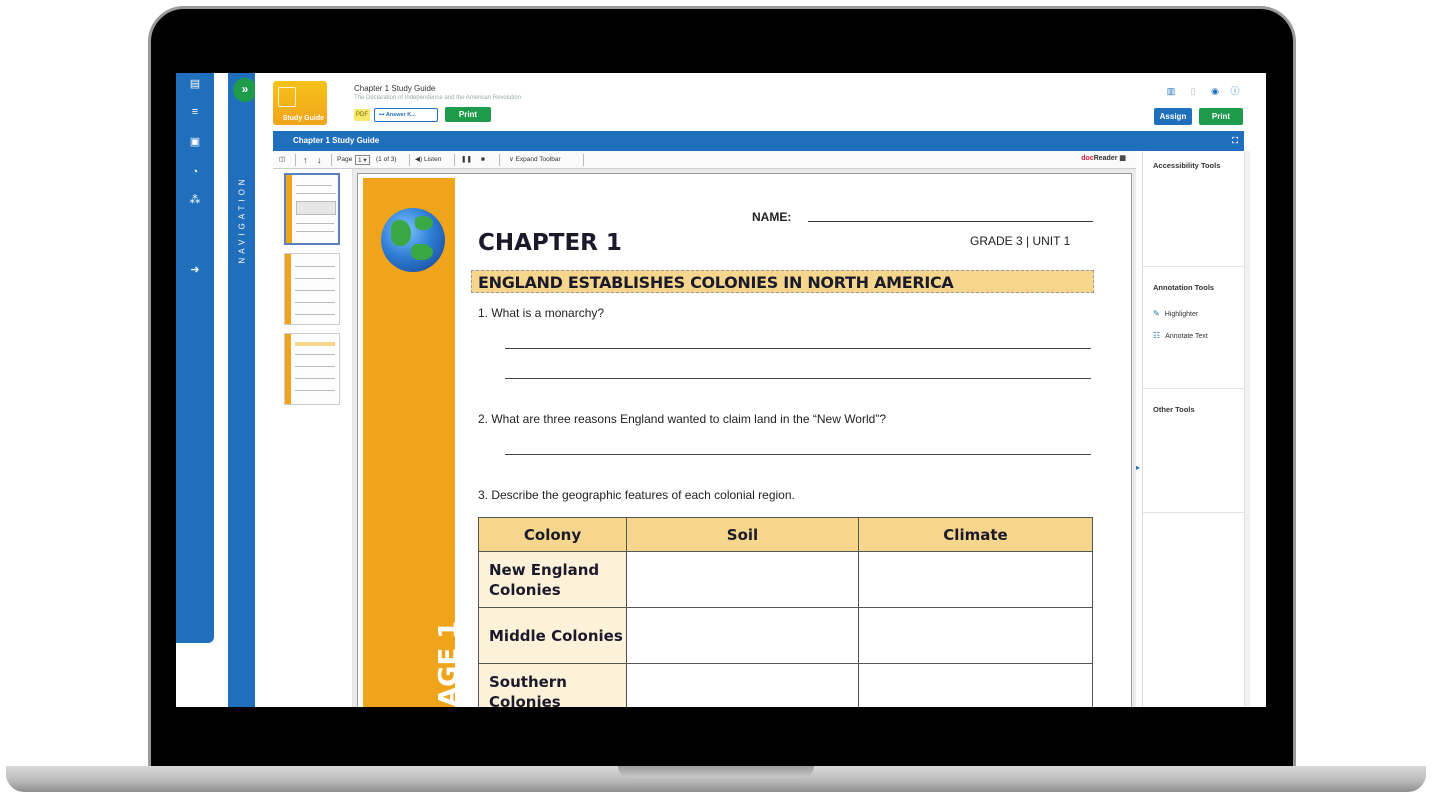 This screenshot has height=802, width=1432. I want to click on row-header-new-england: New England Colonies, so click(552, 579).